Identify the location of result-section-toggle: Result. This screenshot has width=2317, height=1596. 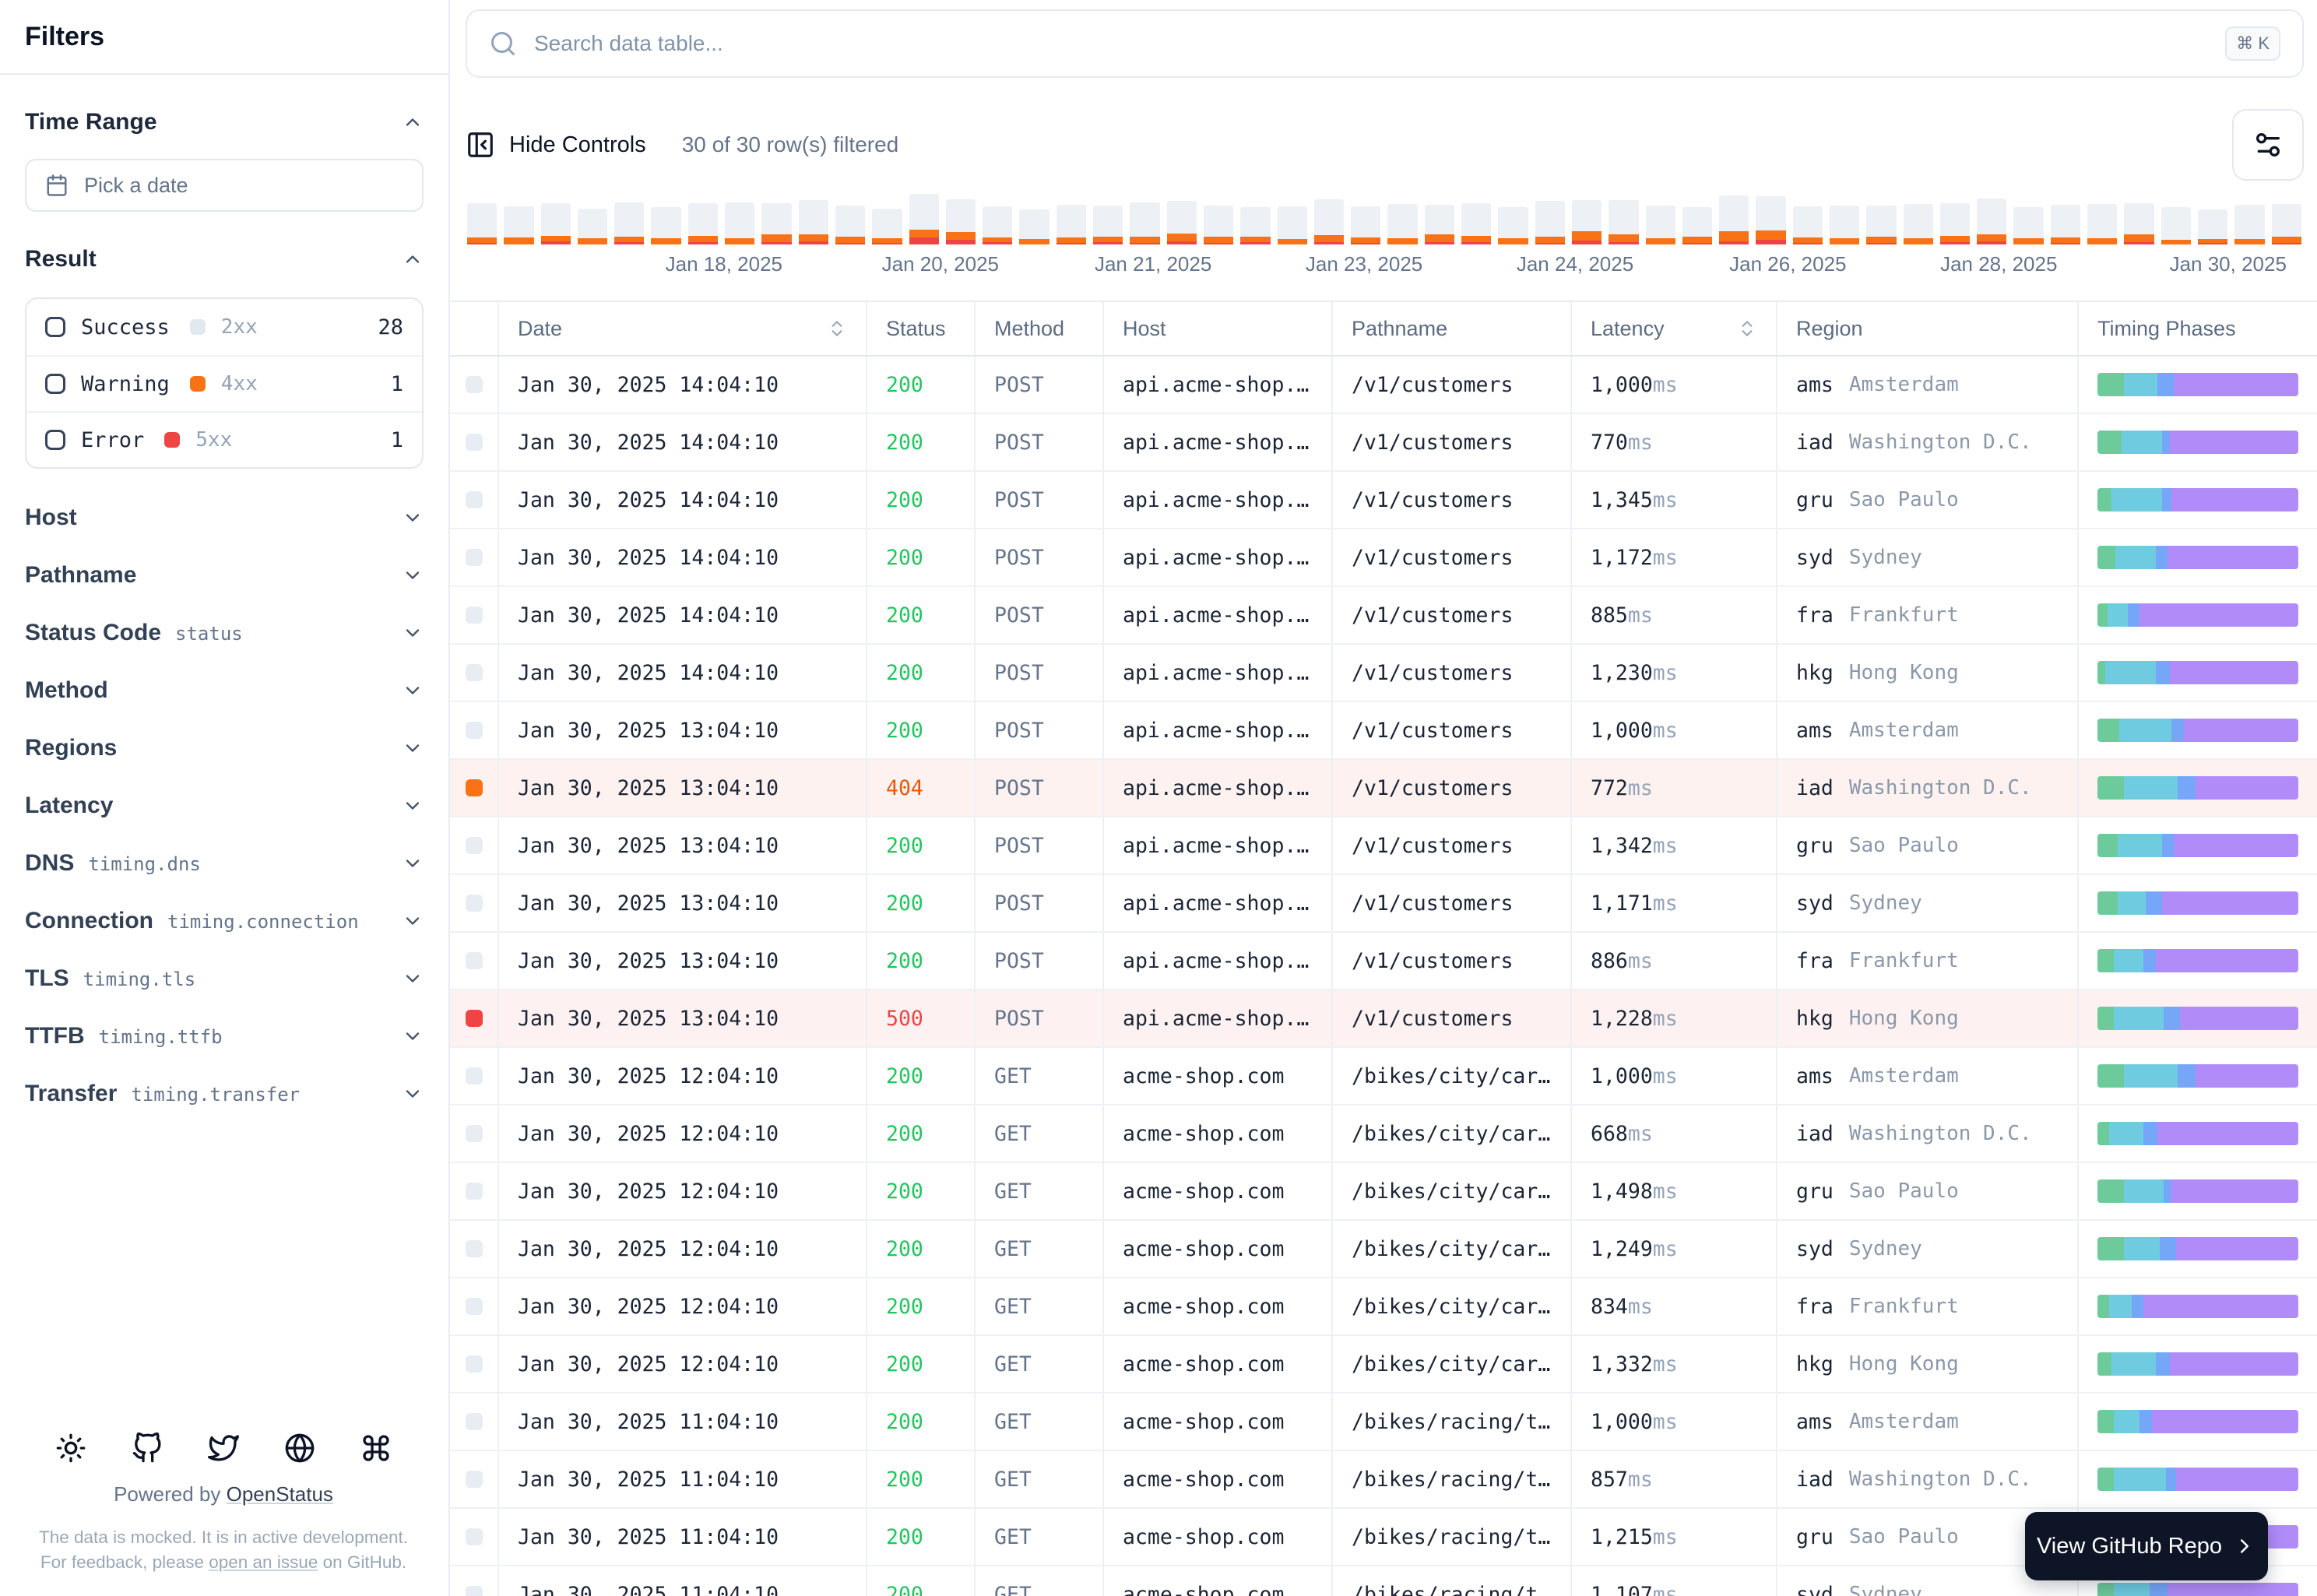
(224, 259).